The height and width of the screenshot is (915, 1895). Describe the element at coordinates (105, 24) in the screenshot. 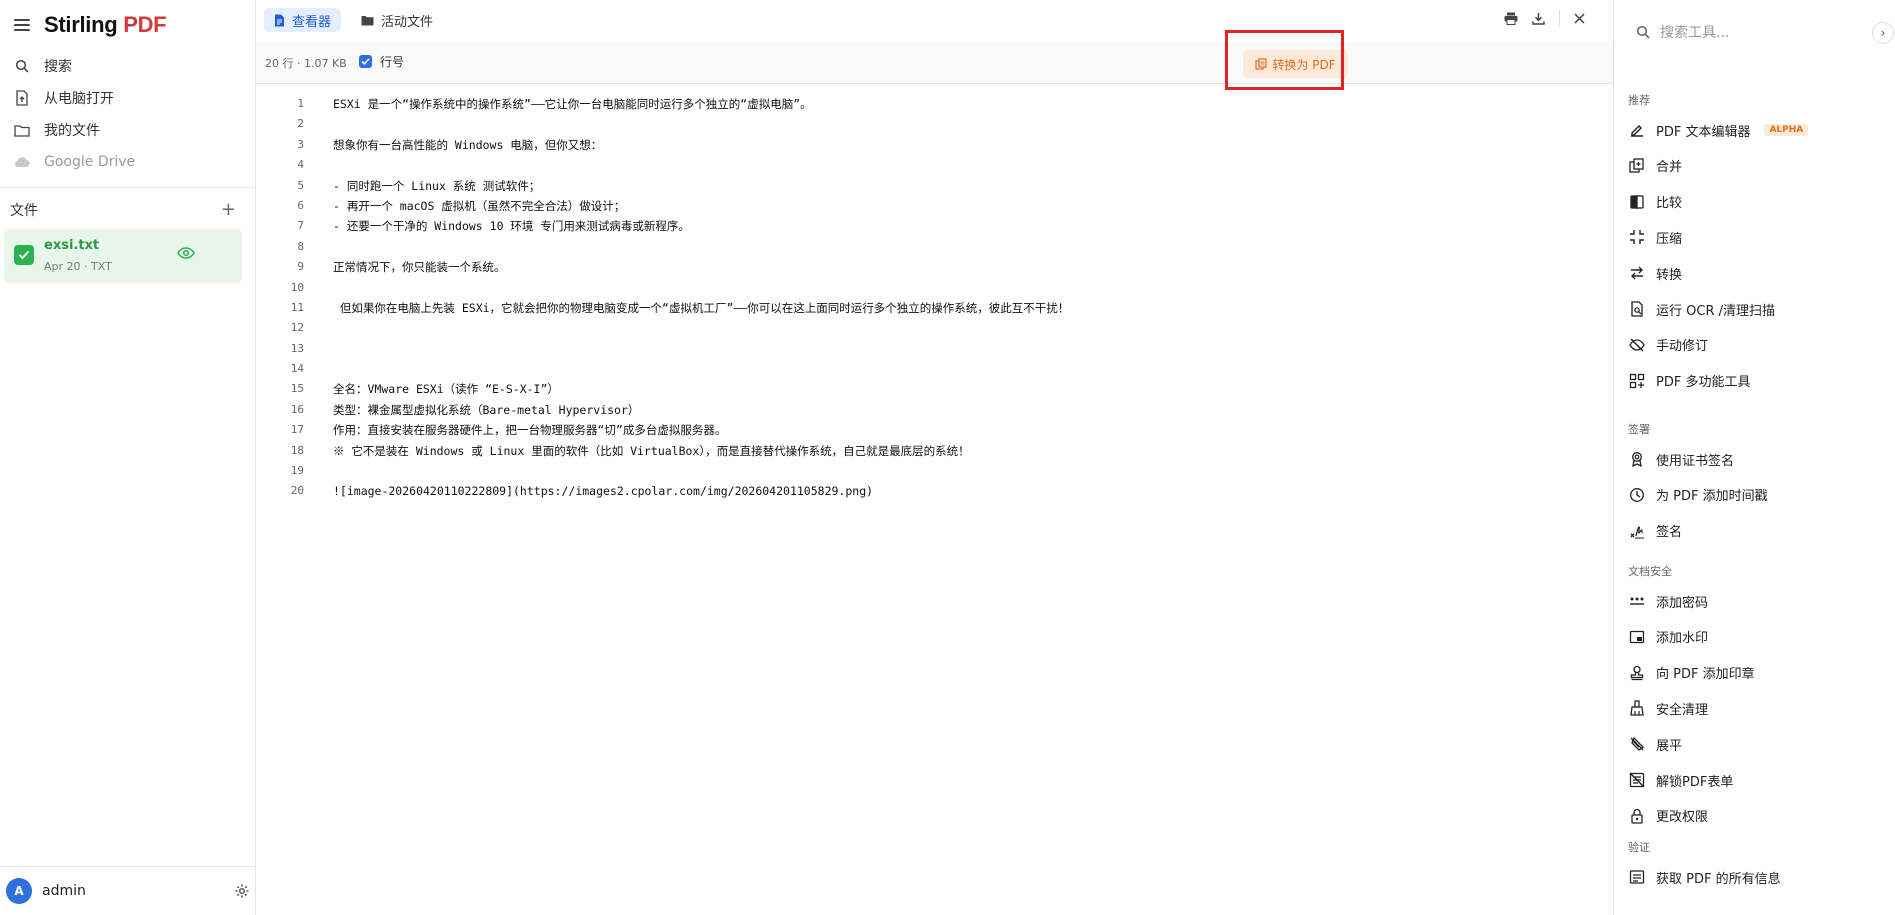

I see `app-logo: Stirling PDF` at that location.